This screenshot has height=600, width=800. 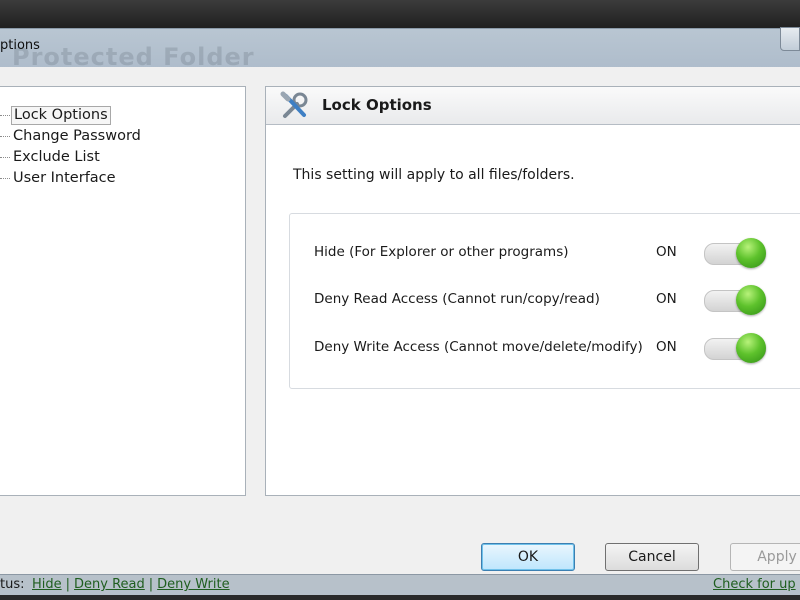 I want to click on status-link-deny-write: Deny Write, so click(x=193, y=584).